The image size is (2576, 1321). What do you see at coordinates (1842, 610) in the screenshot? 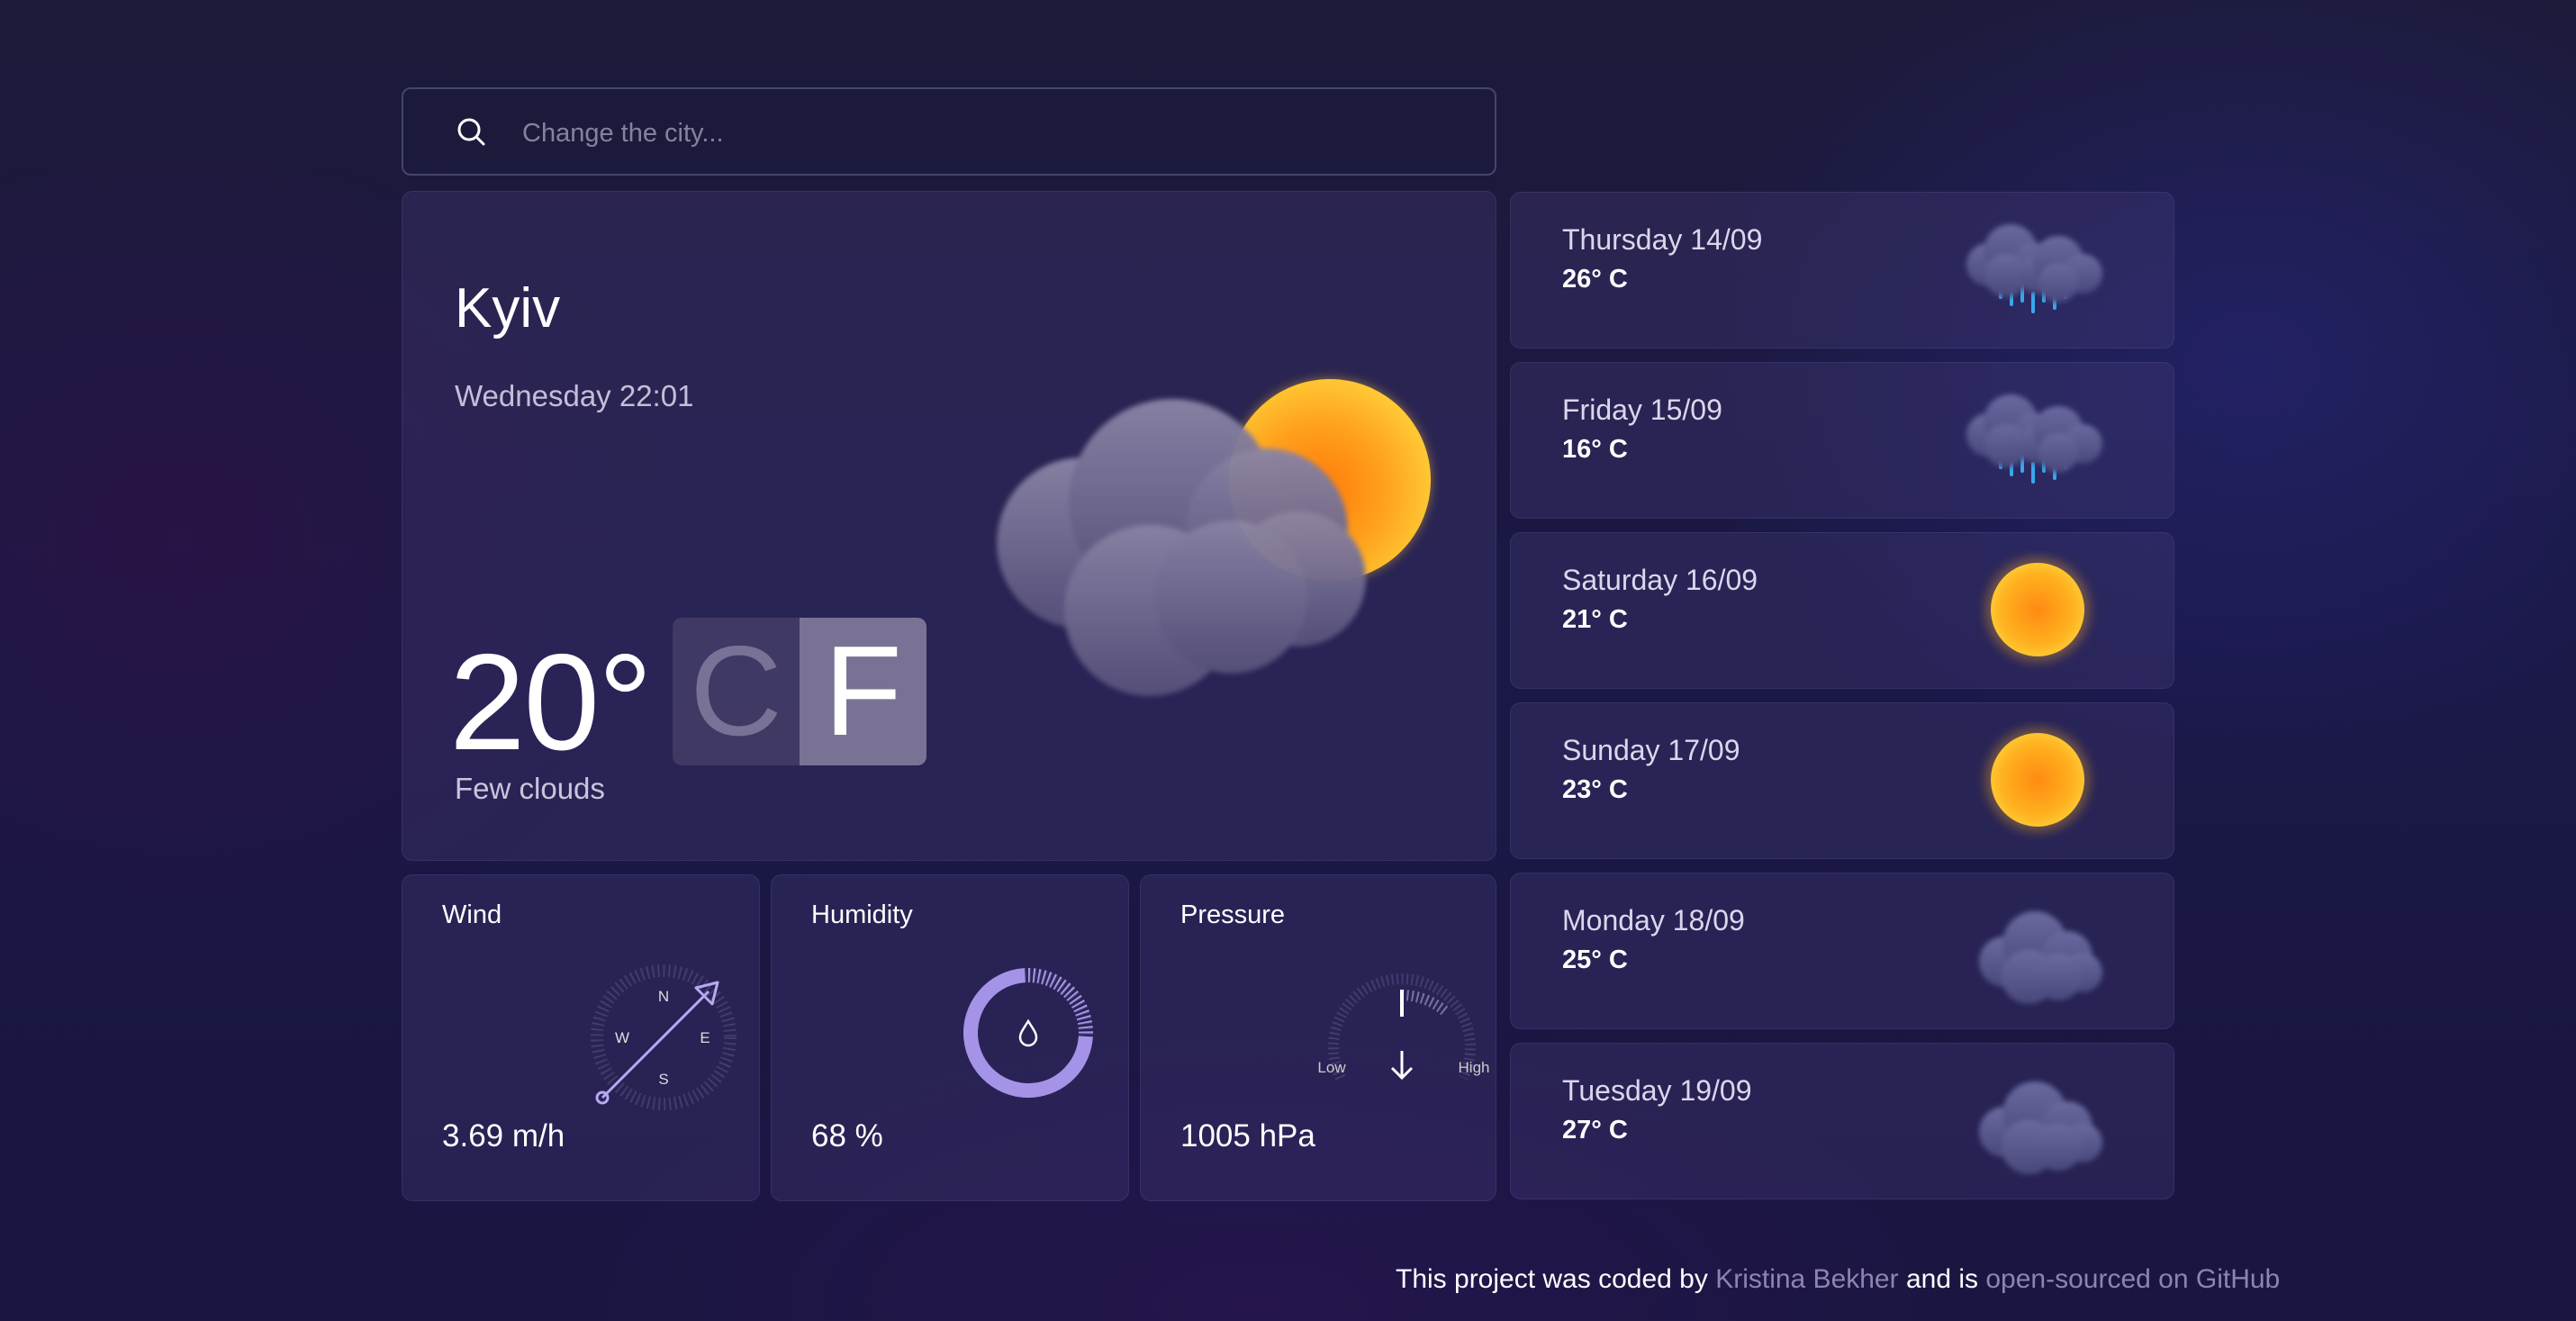
I see `forecast-item: Saturday 16/09 21° C` at bounding box center [1842, 610].